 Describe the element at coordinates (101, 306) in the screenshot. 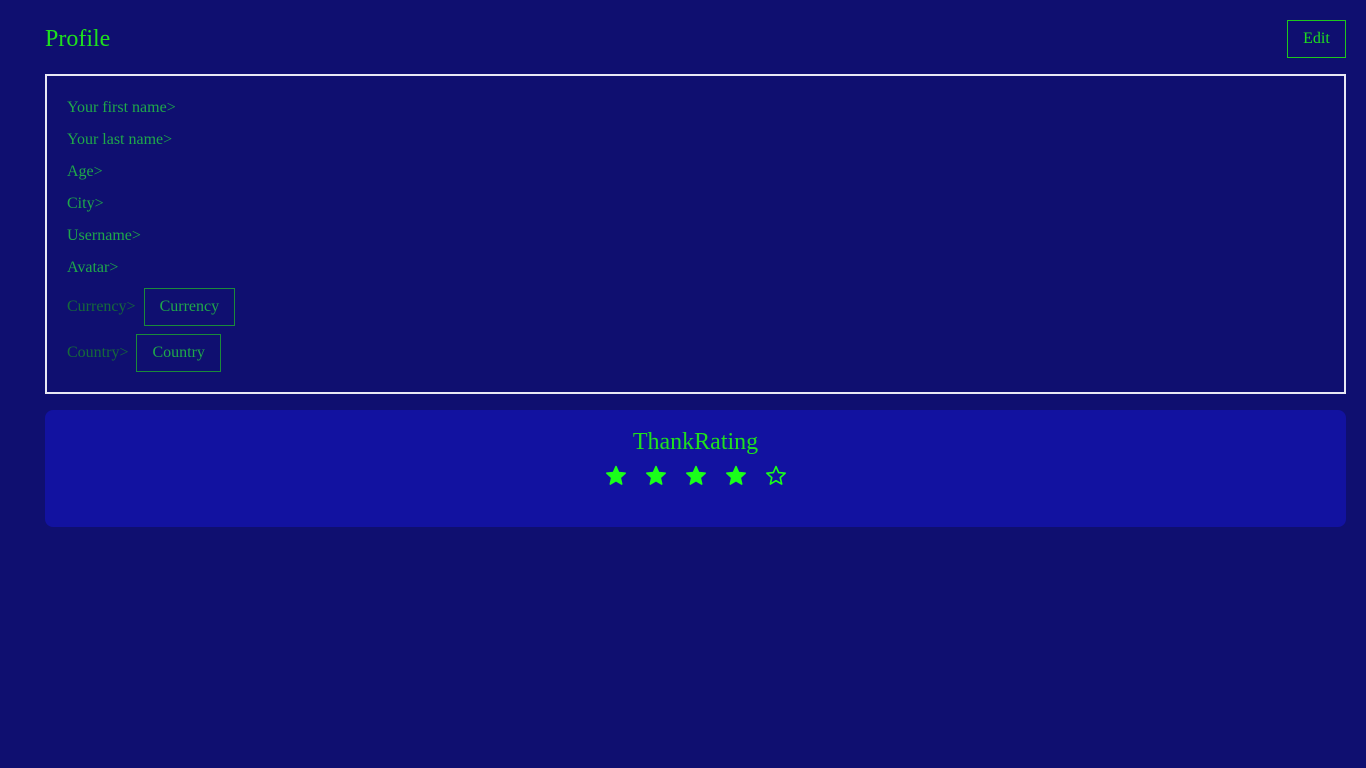

I see `currency-label: Currency>` at that location.